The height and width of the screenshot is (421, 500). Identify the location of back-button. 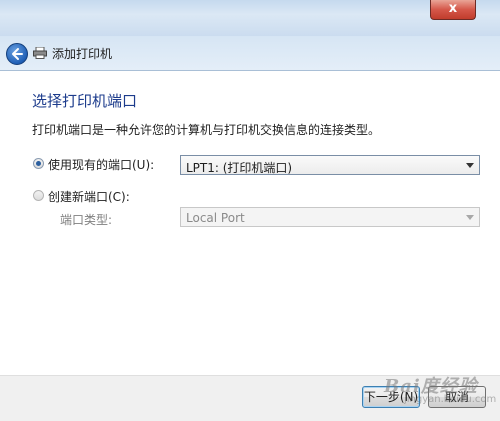
(17, 54).